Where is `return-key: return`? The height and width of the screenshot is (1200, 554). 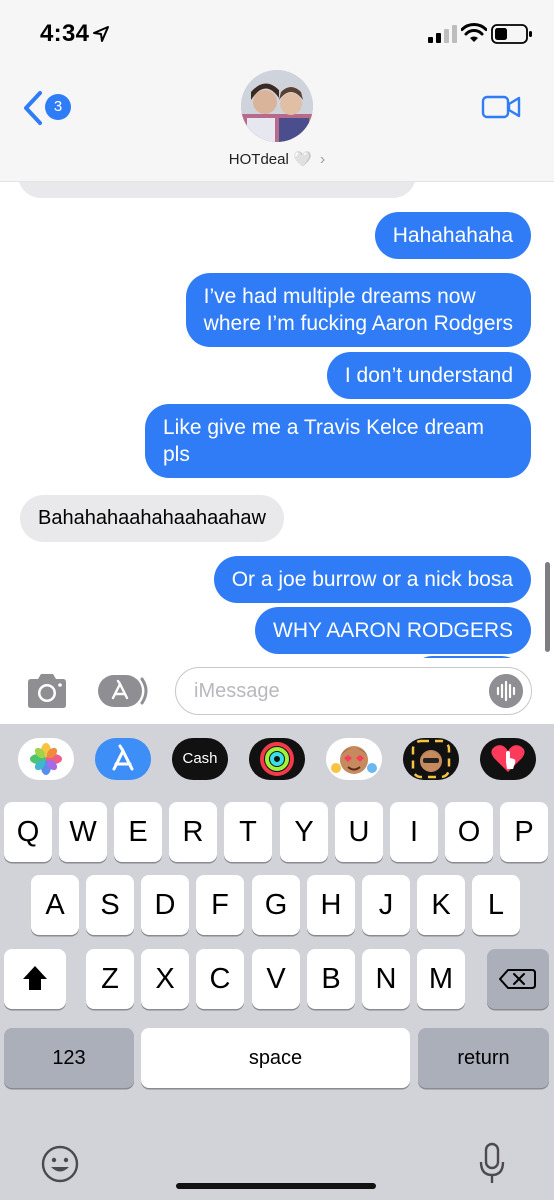
return-key: return is located at coordinates (483, 1058).